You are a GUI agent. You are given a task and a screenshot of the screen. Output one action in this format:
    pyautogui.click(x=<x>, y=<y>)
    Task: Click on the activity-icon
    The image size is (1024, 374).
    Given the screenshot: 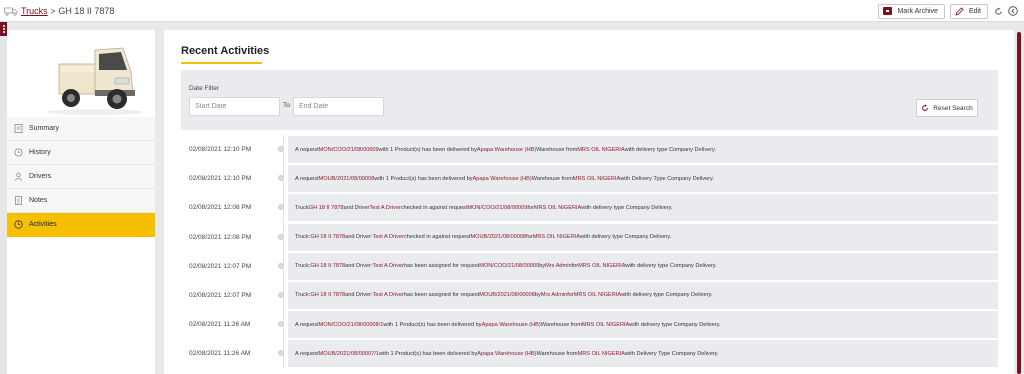 What is the action you would take?
    pyautogui.click(x=18, y=225)
    